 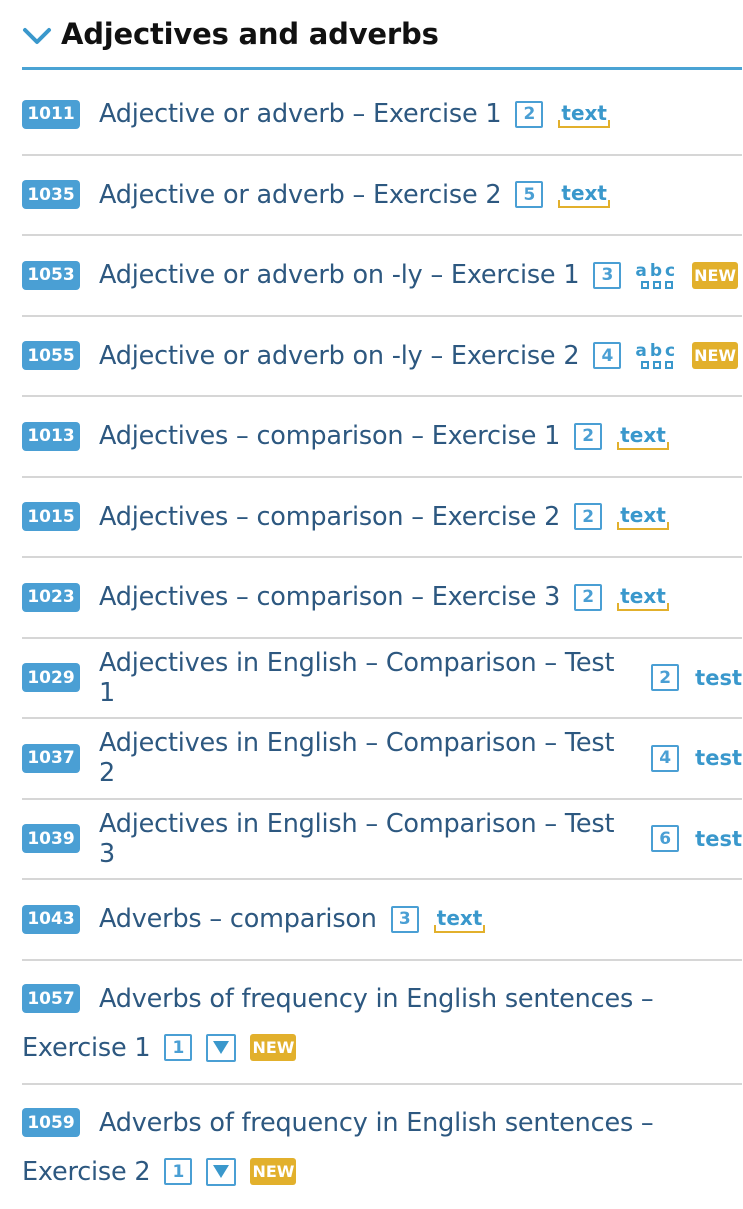 What do you see at coordinates (339, 356) in the screenshot?
I see `exercise-title-link: Adjective or adverb on -ly – Exercise 2` at bounding box center [339, 356].